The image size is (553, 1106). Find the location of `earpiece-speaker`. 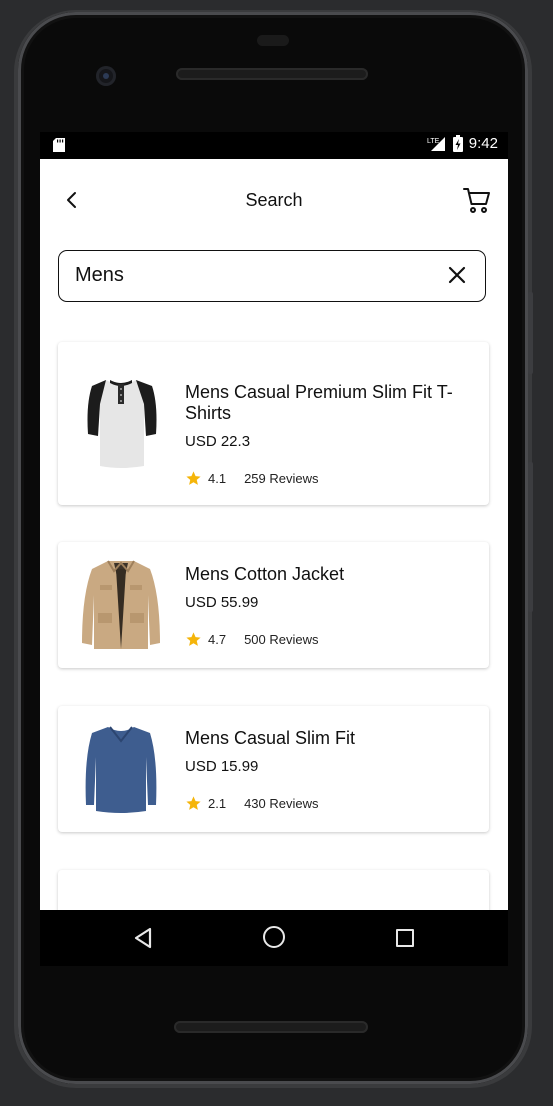

earpiece-speaker is located at coordinates (272, 74).